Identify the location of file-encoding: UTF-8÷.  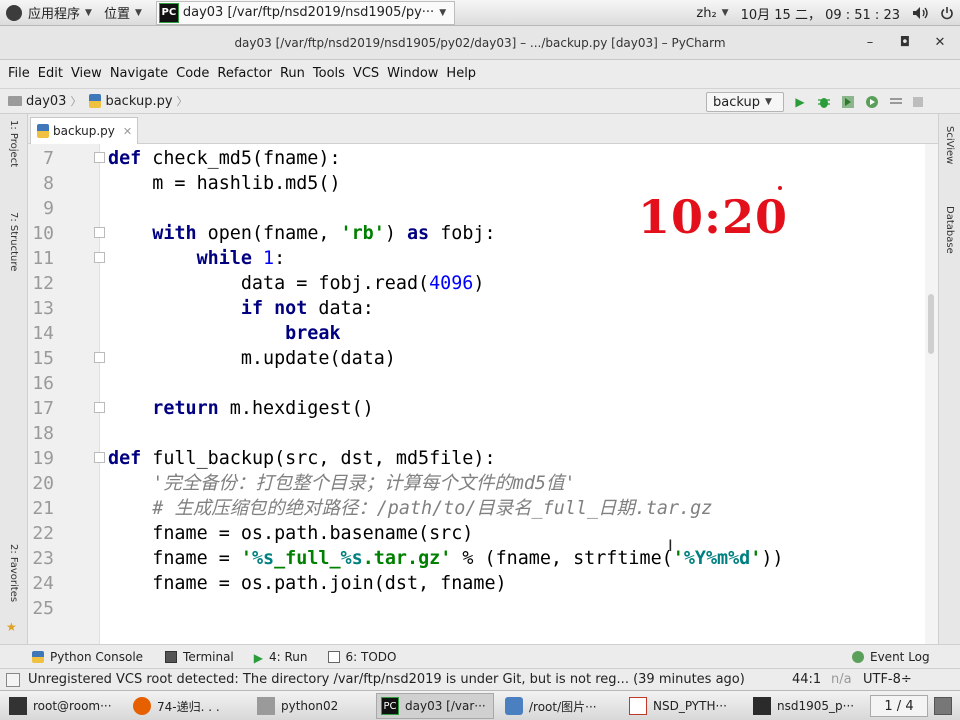
(887, 679).